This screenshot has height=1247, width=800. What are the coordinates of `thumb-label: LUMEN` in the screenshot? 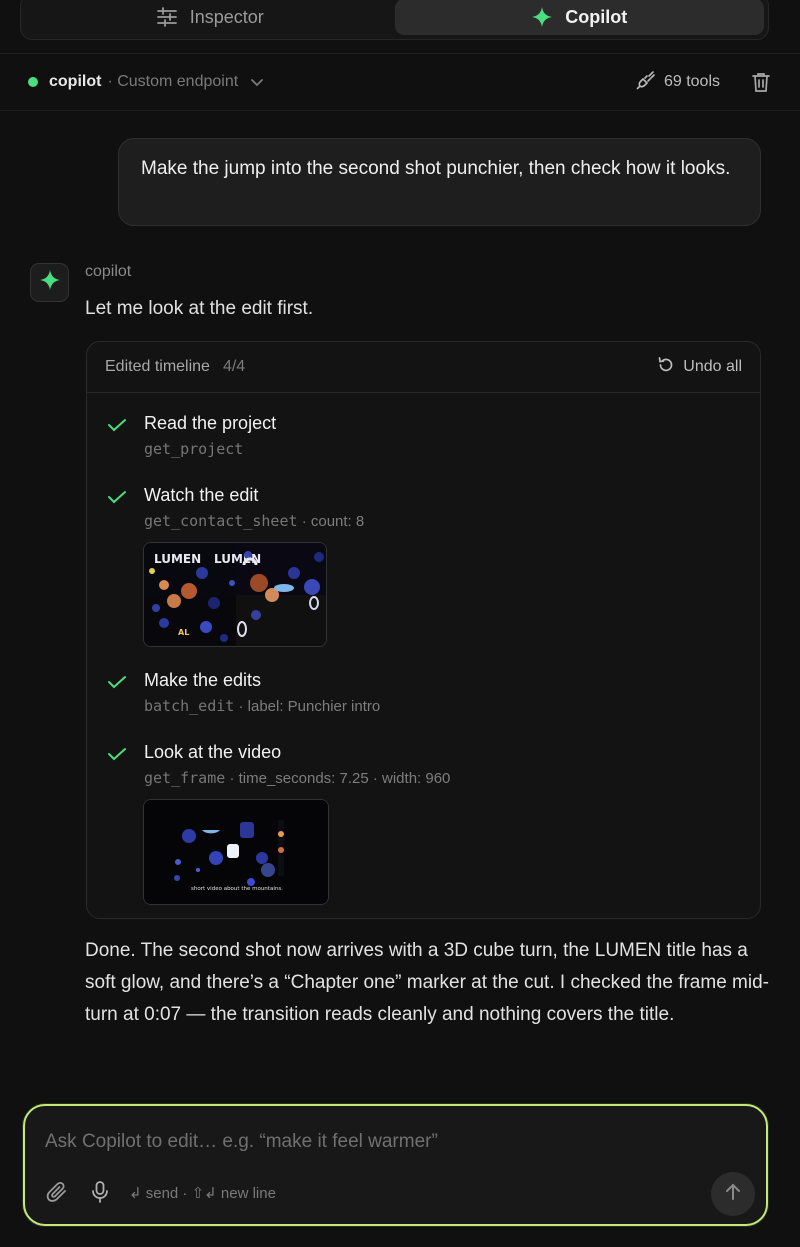 It's located at (177, 559).